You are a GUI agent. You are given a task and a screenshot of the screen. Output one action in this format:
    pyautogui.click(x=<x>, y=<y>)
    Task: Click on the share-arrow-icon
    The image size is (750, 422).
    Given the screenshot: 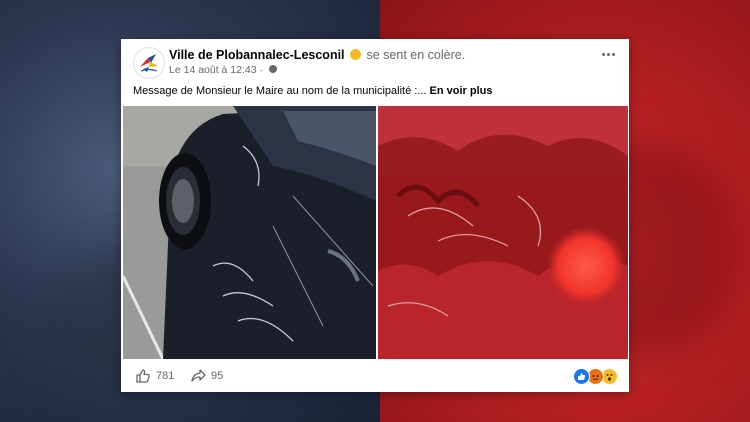 What is the action you would take?
    pyautogui.click(x=198, y=375)
    